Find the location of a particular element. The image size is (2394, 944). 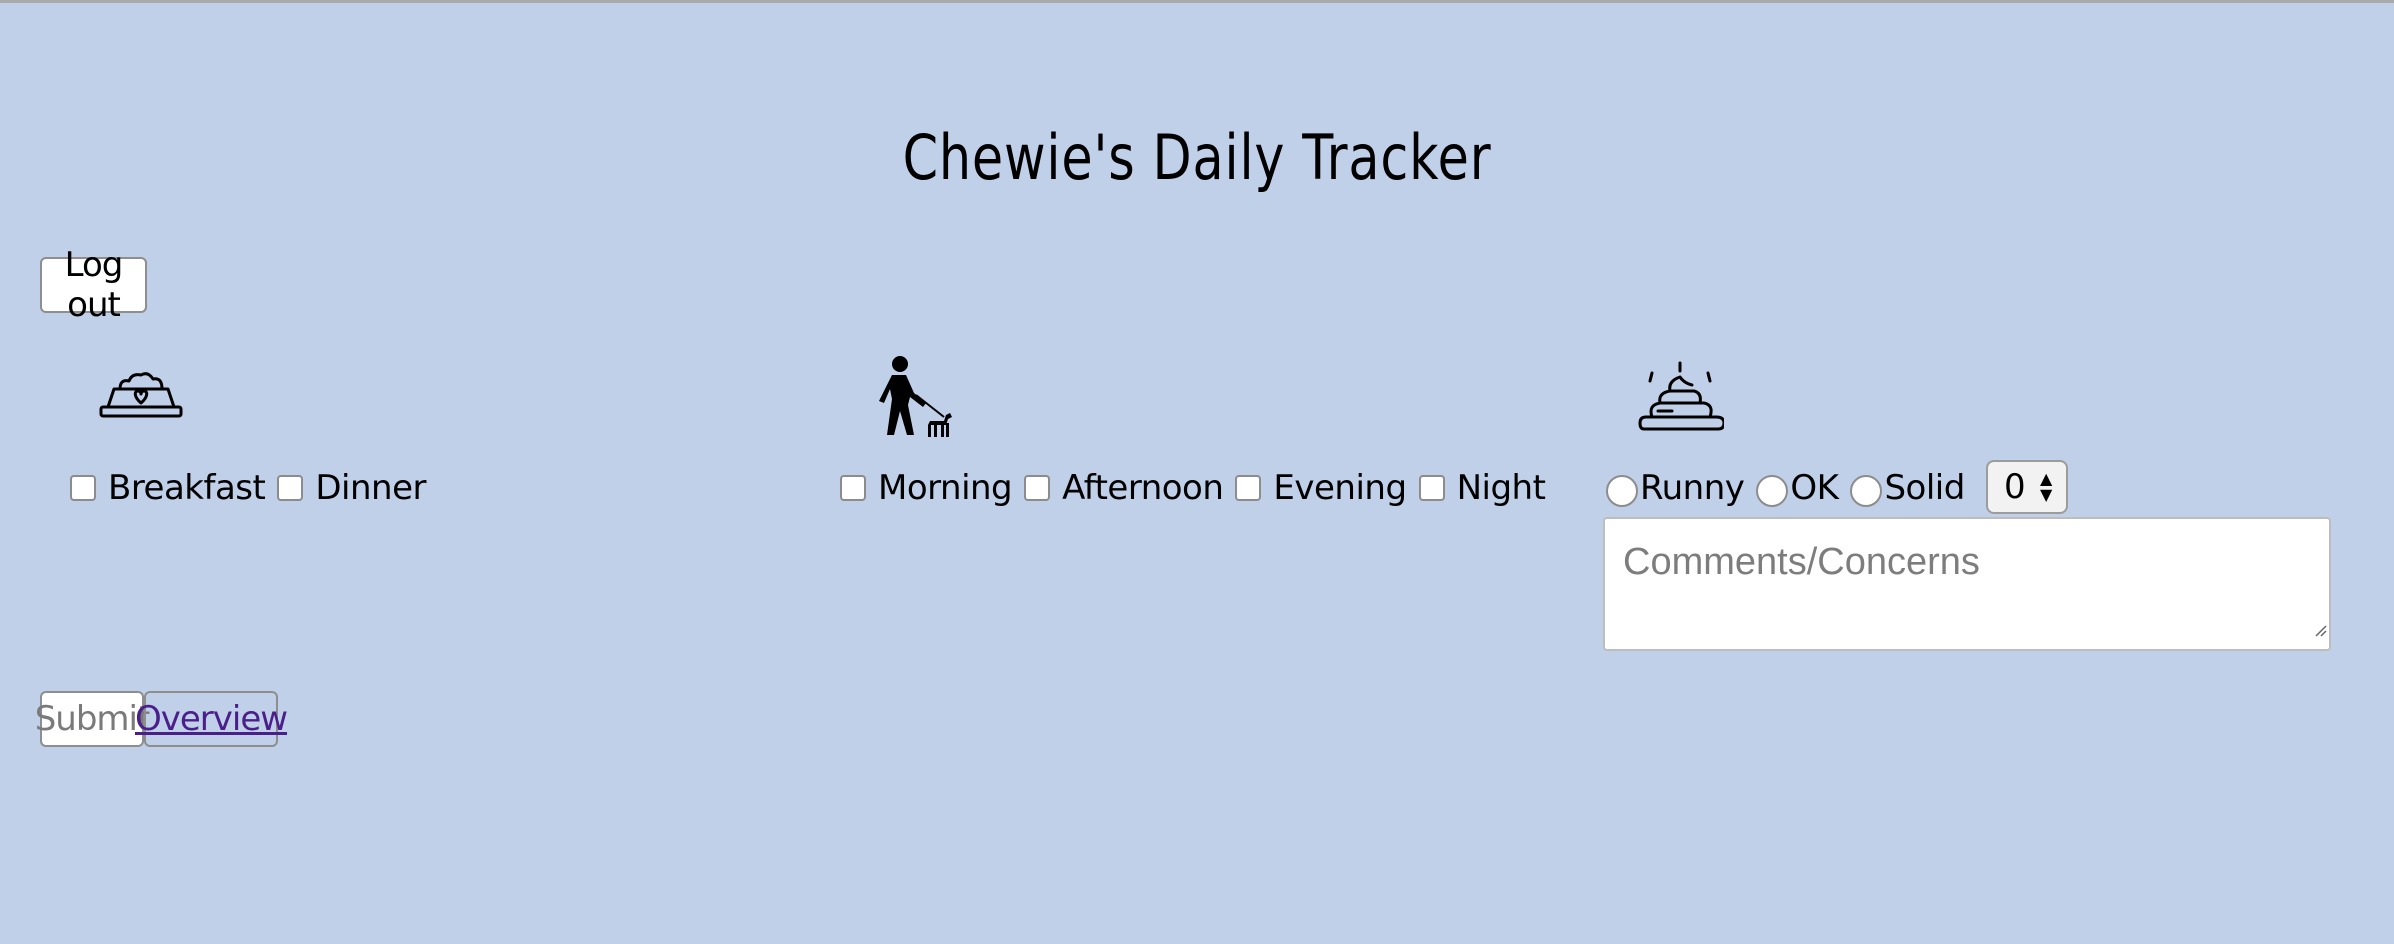

submit-button: Submit is located at coordinates (92, 719).